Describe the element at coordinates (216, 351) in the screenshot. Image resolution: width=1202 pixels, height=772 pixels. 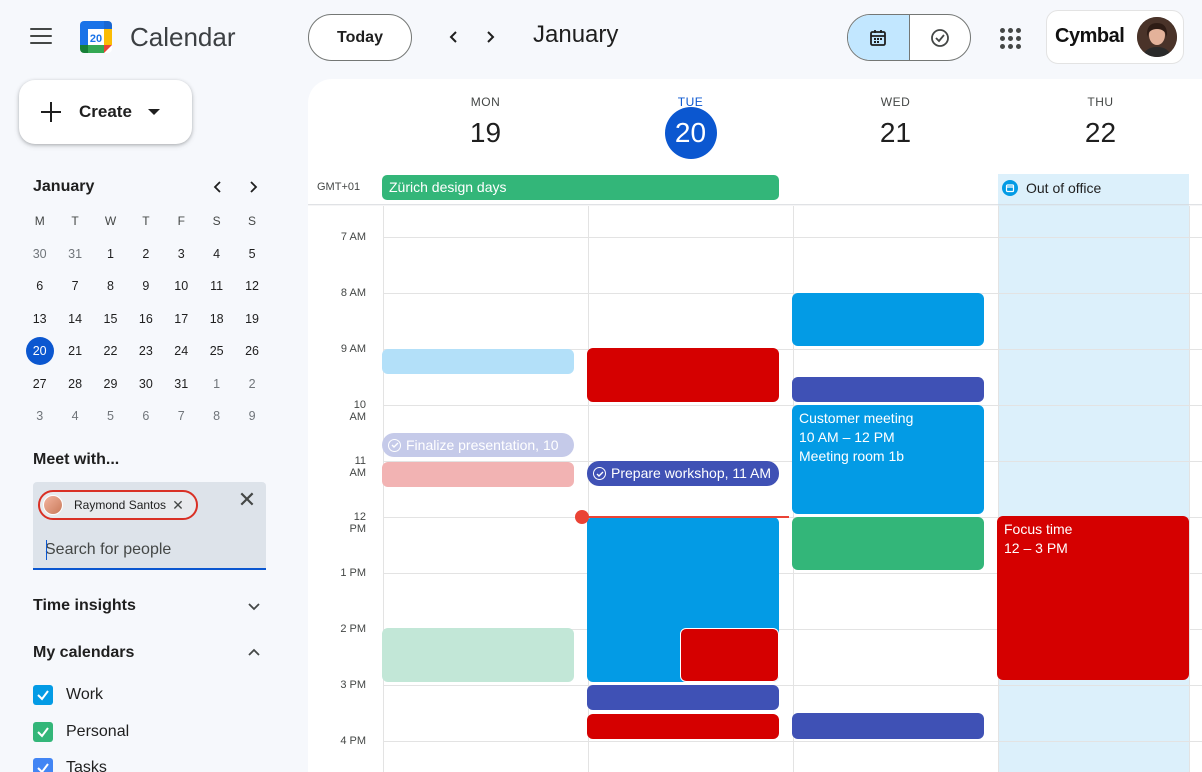
I see `mini-day: 25` at that location.